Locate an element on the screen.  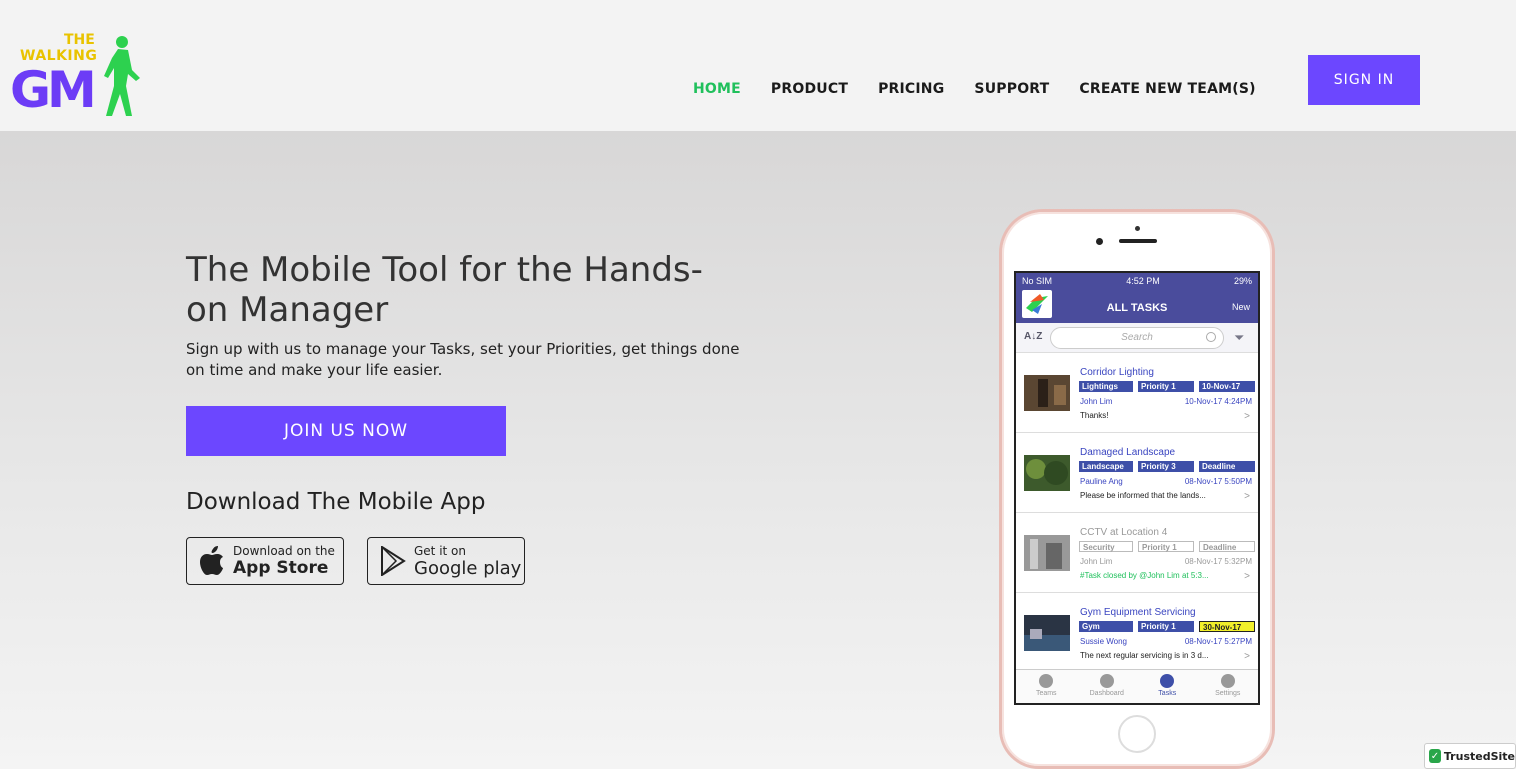
task-tag: 10-Nov-17 is located at coordinates (1227, 386).